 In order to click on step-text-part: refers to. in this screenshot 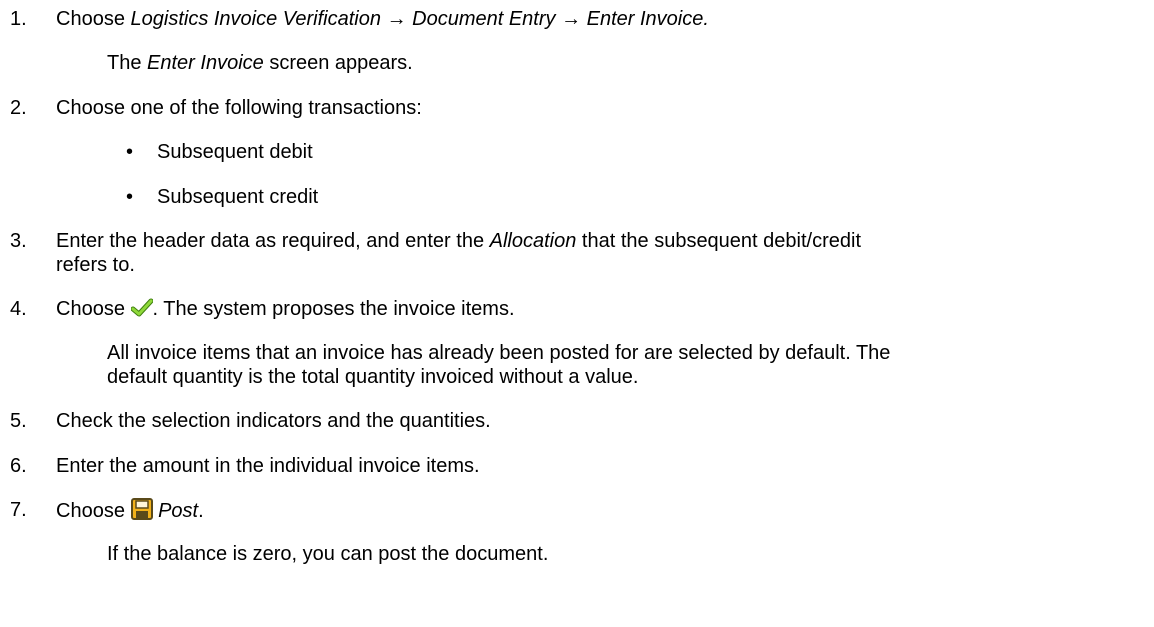, I will do `click(95, 265)`.